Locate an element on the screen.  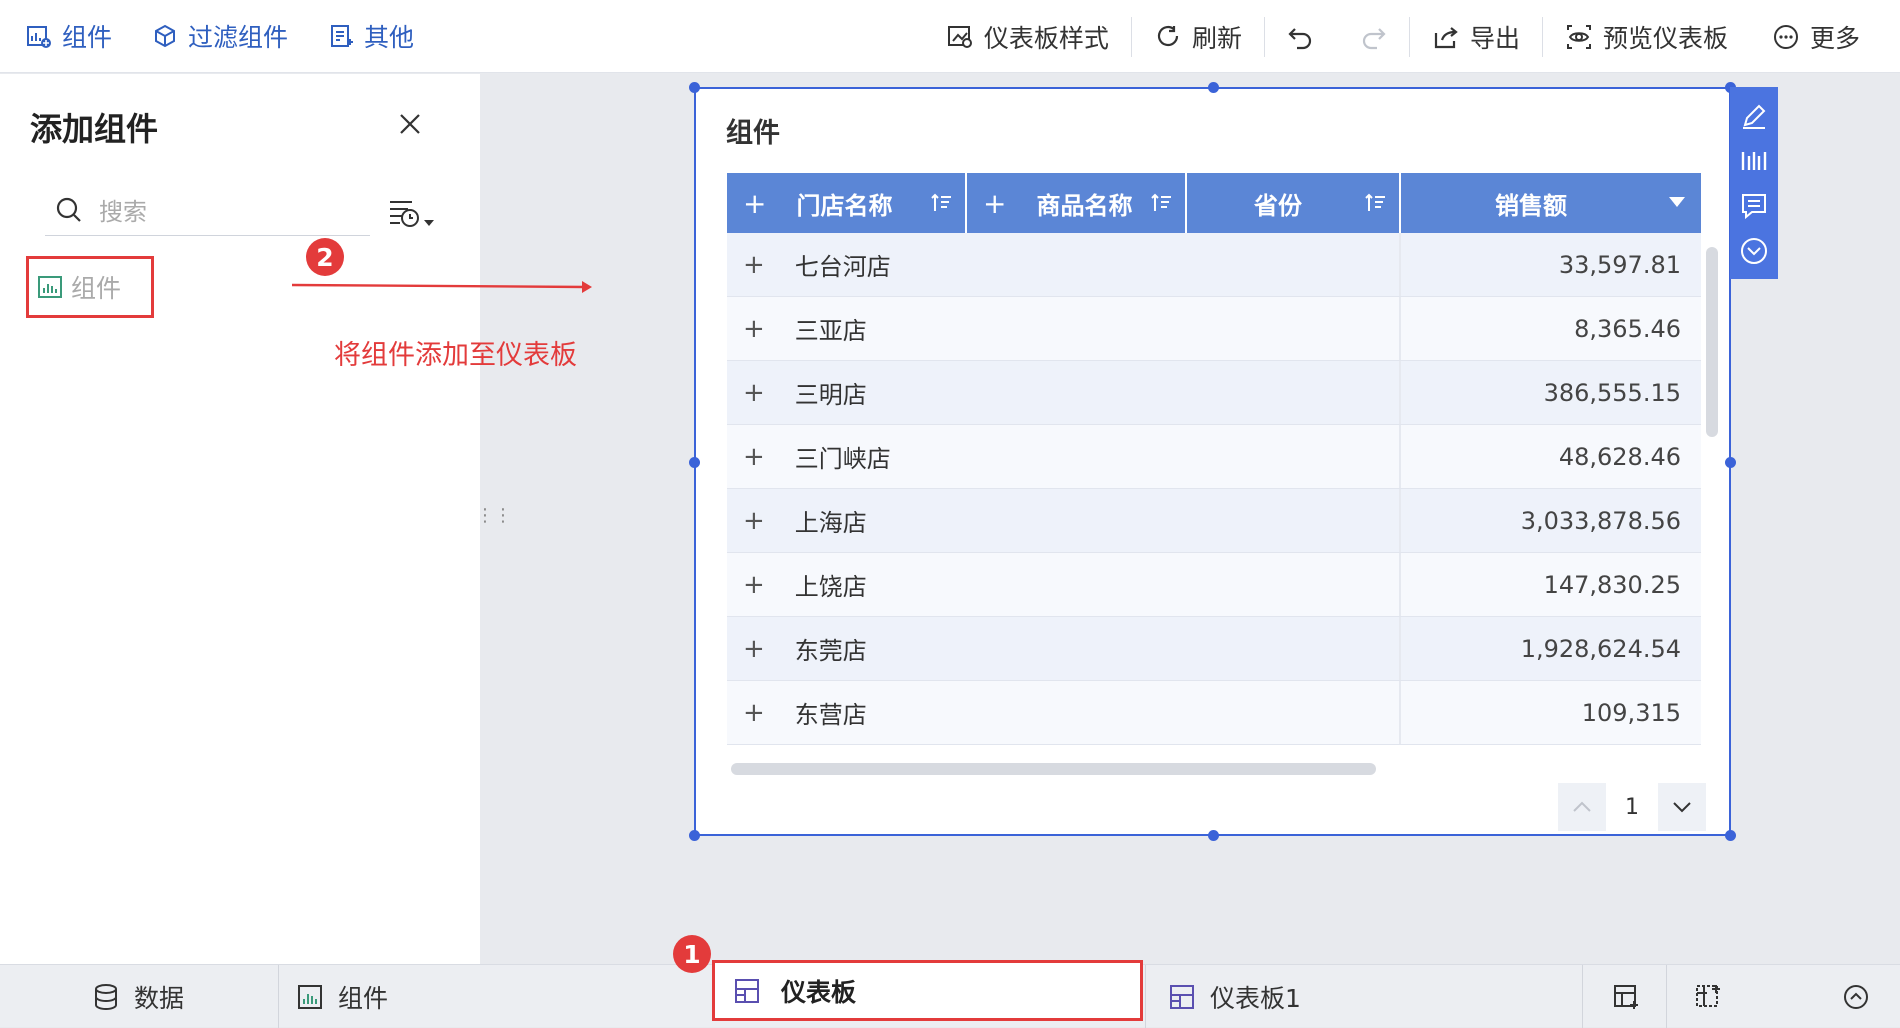
redo-button is located at coordinates (1373, 37).